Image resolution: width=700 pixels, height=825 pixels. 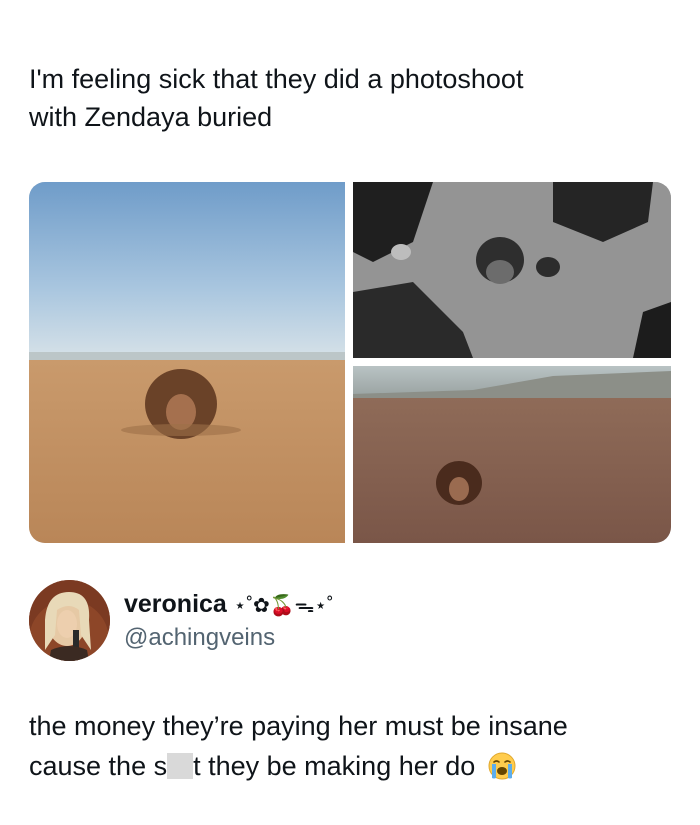 I want to click on display-name-decoration: ⋆˚✿🍒ᯓ⋆˚, so click(x=283, y=606).